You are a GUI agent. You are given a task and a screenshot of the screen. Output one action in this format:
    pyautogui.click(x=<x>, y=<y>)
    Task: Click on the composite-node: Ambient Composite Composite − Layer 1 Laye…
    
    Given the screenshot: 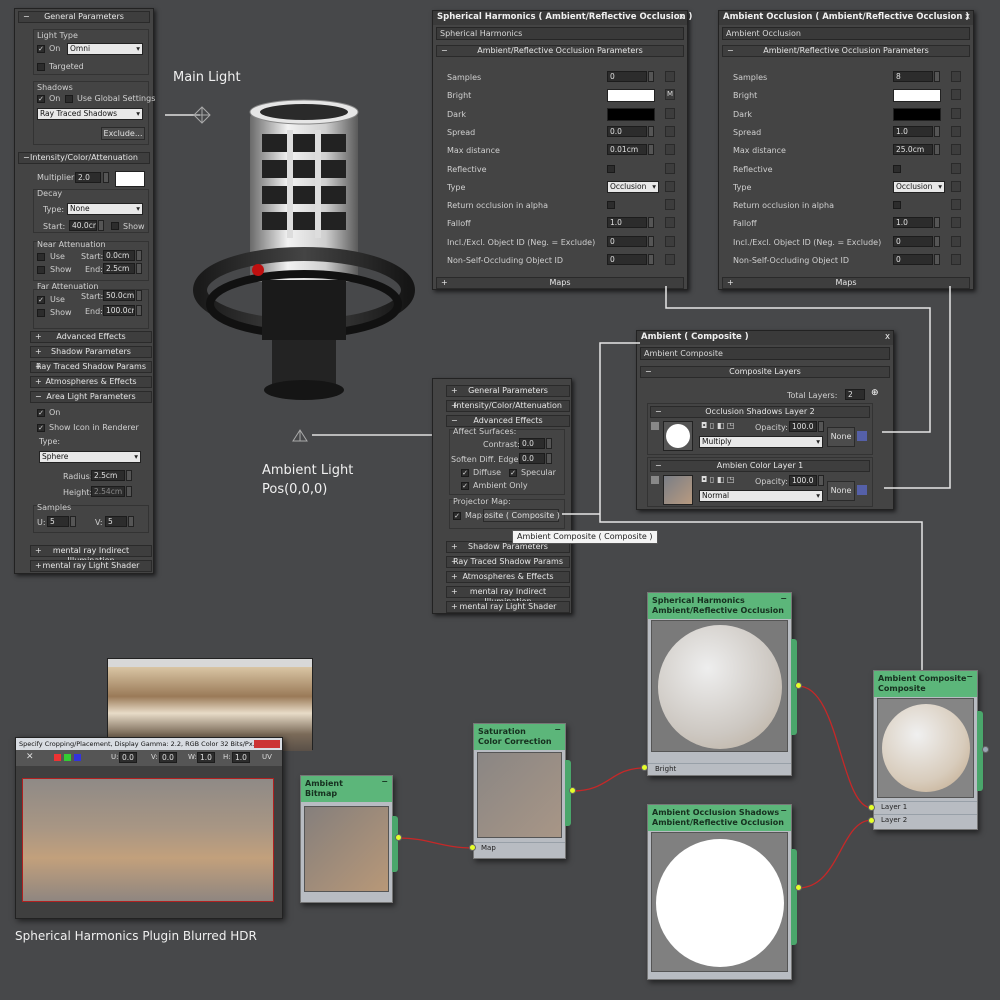 What is the action you would take?
    pyautogui.click(x=928, y=750)
    